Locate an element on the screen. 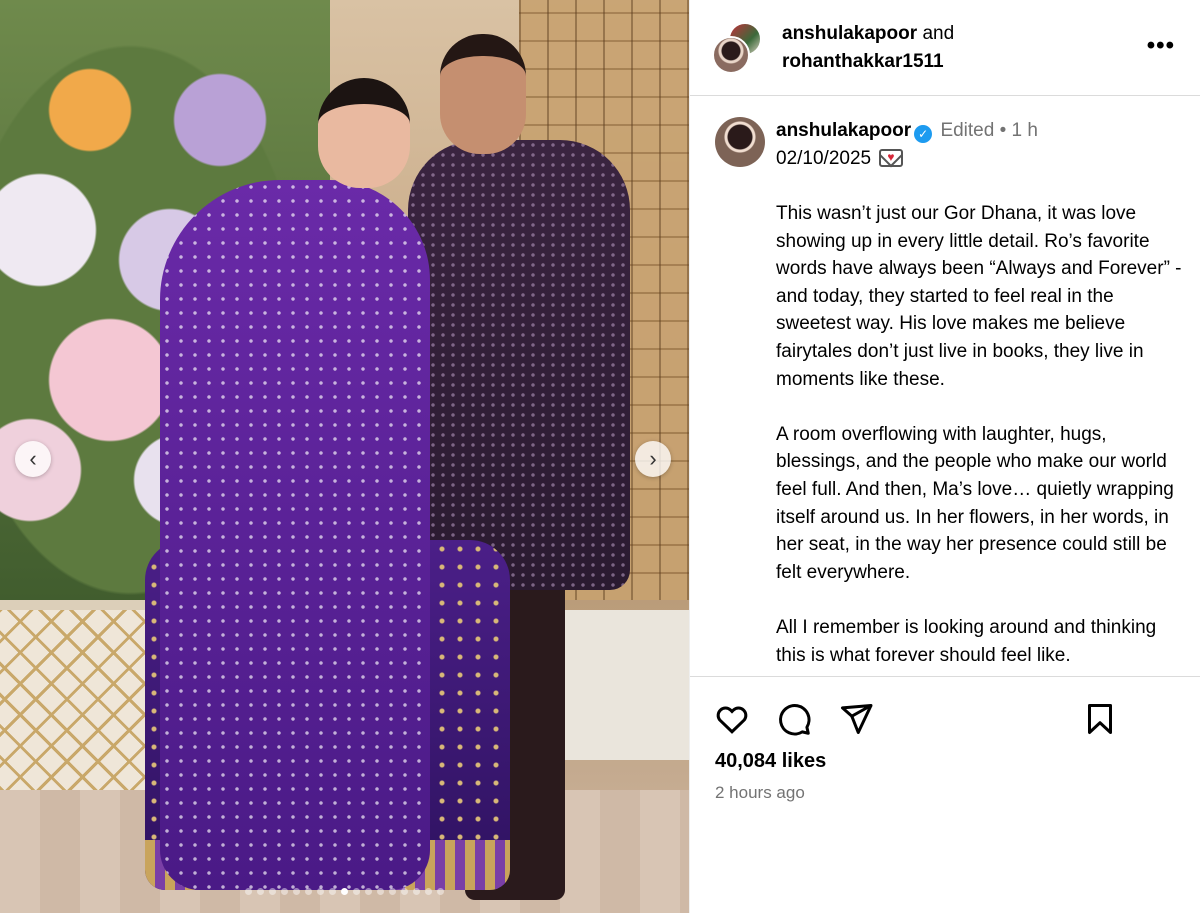 This screenshot has height=913, width=1200. heart-icon is located at coordinates (732, 719).